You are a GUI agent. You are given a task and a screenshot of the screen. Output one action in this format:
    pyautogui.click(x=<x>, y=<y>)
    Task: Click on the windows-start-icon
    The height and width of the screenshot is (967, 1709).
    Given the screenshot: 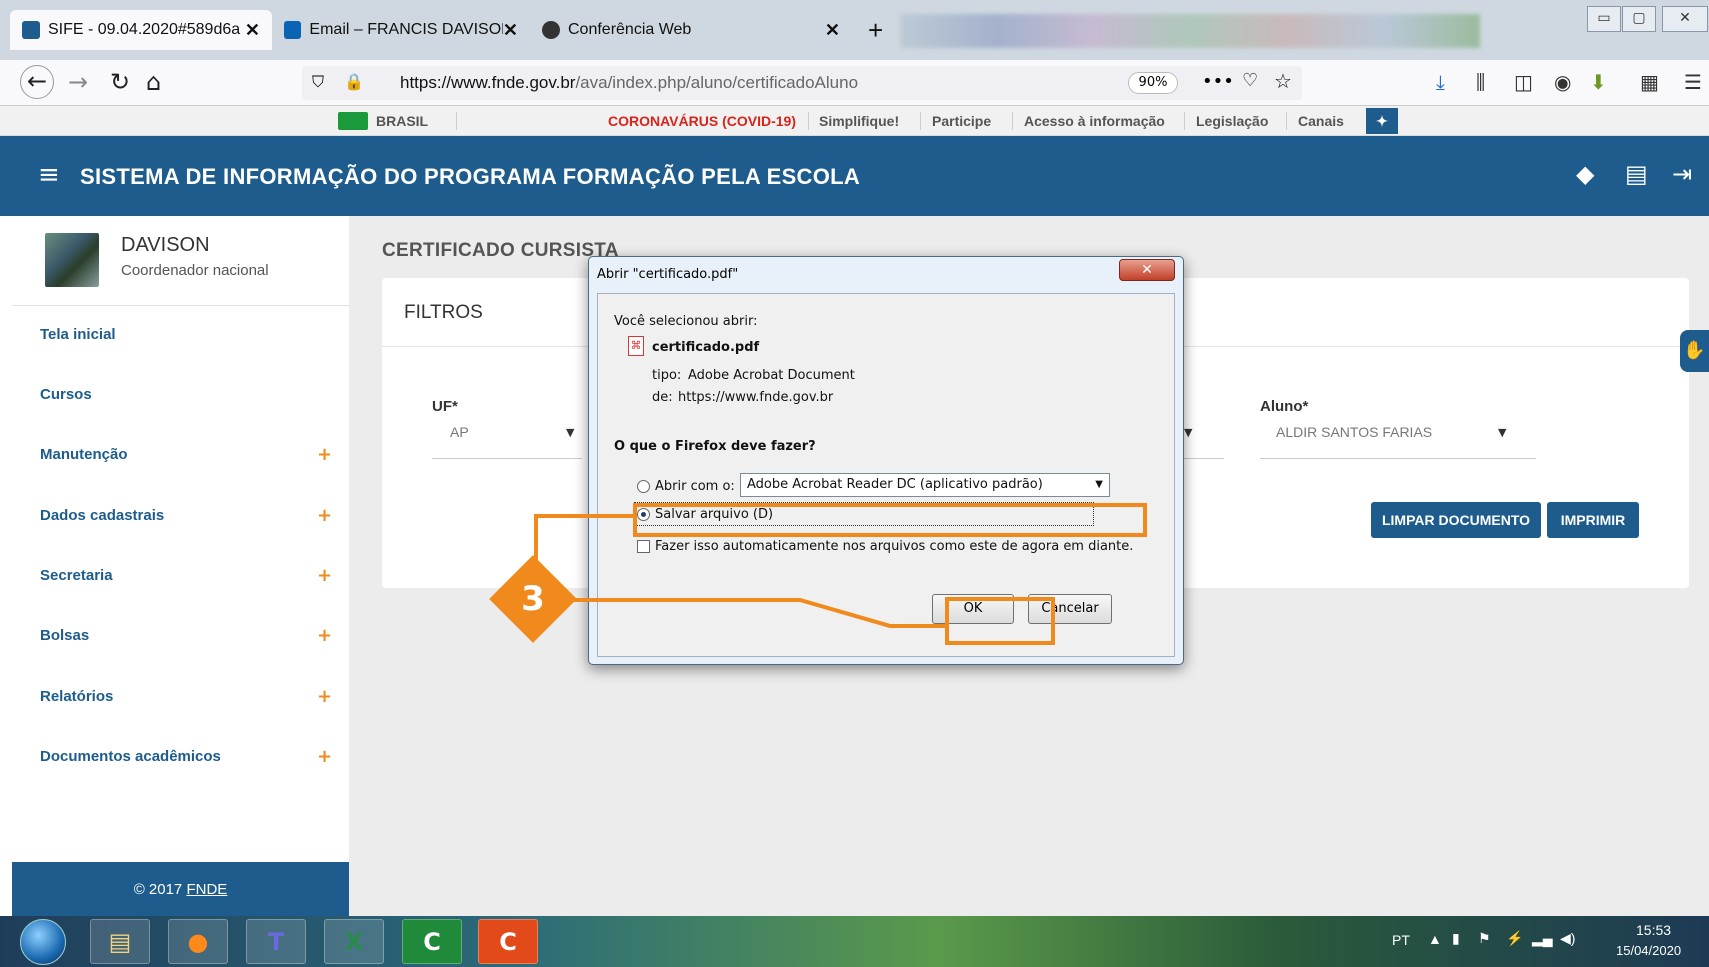 What is the action you would take?
    pyautogui.click(x=43, y=942)
    